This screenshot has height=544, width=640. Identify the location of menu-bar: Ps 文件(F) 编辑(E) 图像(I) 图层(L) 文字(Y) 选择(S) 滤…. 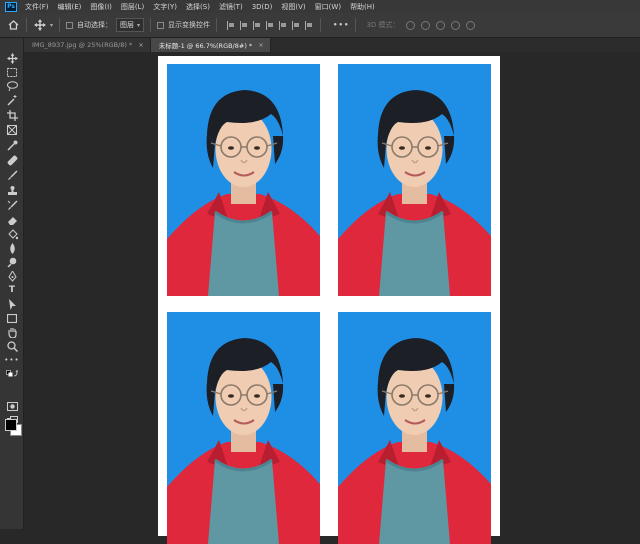
(320, 6).